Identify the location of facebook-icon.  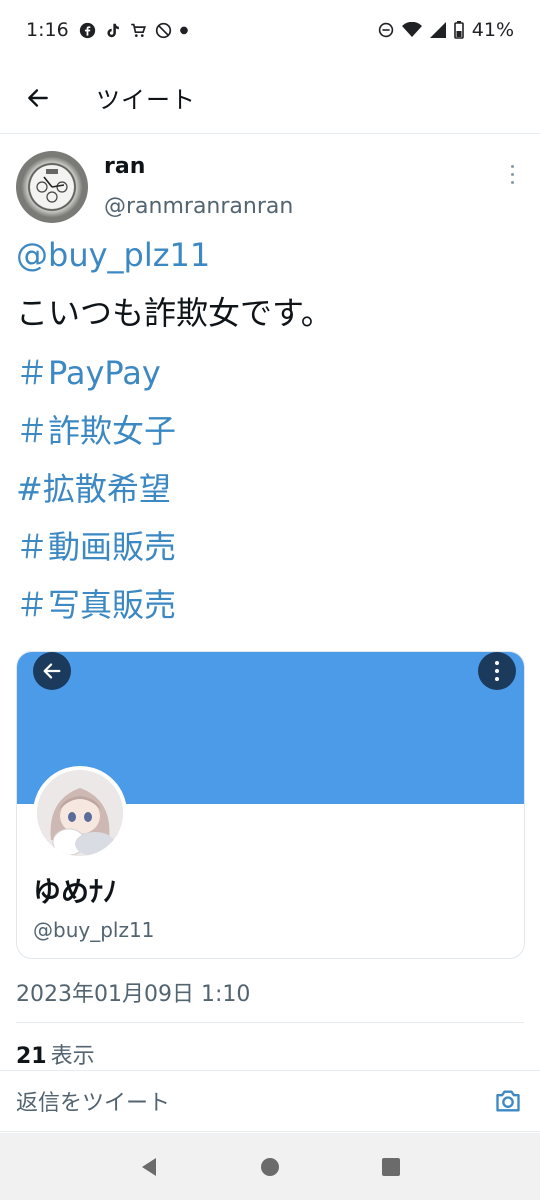
(87, 30).